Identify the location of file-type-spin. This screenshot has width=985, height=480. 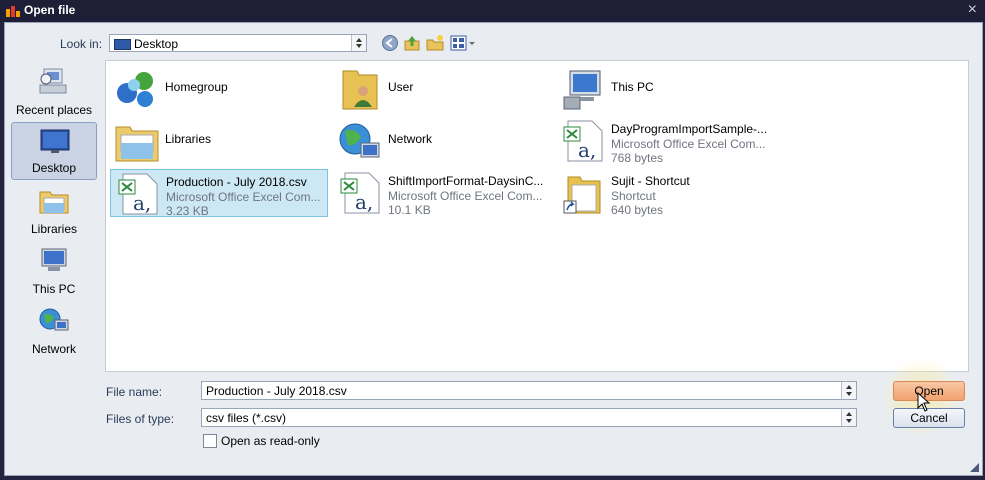
(848, 417).